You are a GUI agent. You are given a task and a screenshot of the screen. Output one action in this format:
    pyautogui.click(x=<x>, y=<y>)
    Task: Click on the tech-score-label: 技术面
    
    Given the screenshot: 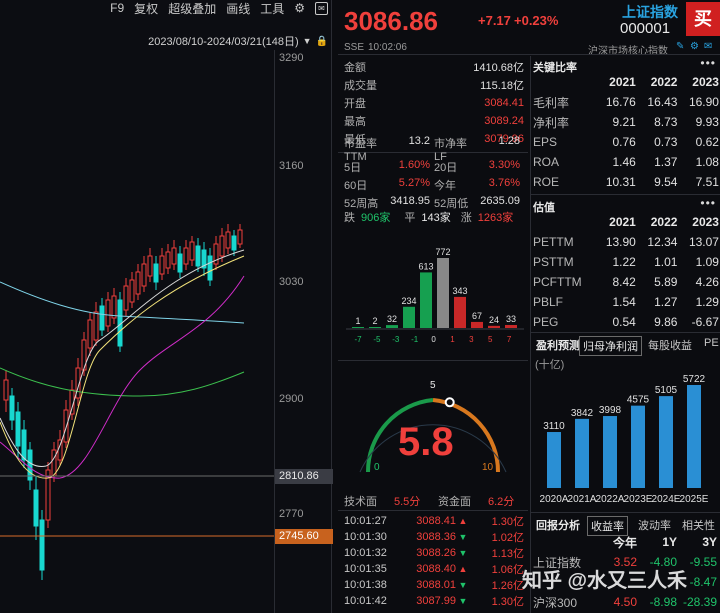 What is the action you would take?
    pyautogui.click(x=360, y=502)
    